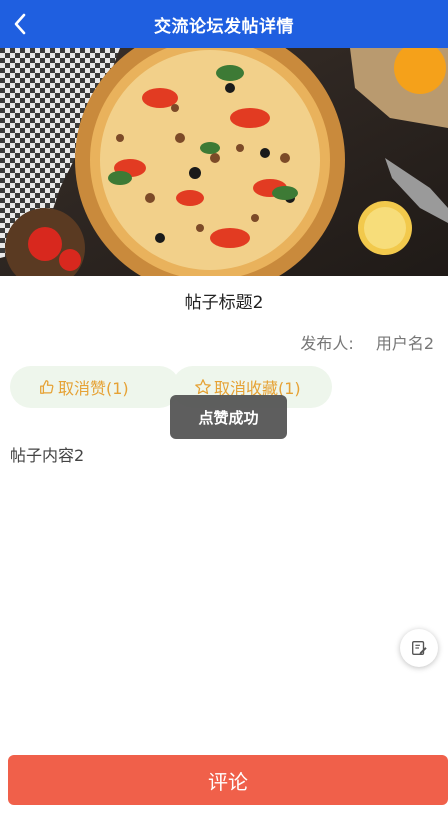  What do you see at coordinates (203, 387) in the screenshot?
I see `star-icon` at bounding box center [203, 387].